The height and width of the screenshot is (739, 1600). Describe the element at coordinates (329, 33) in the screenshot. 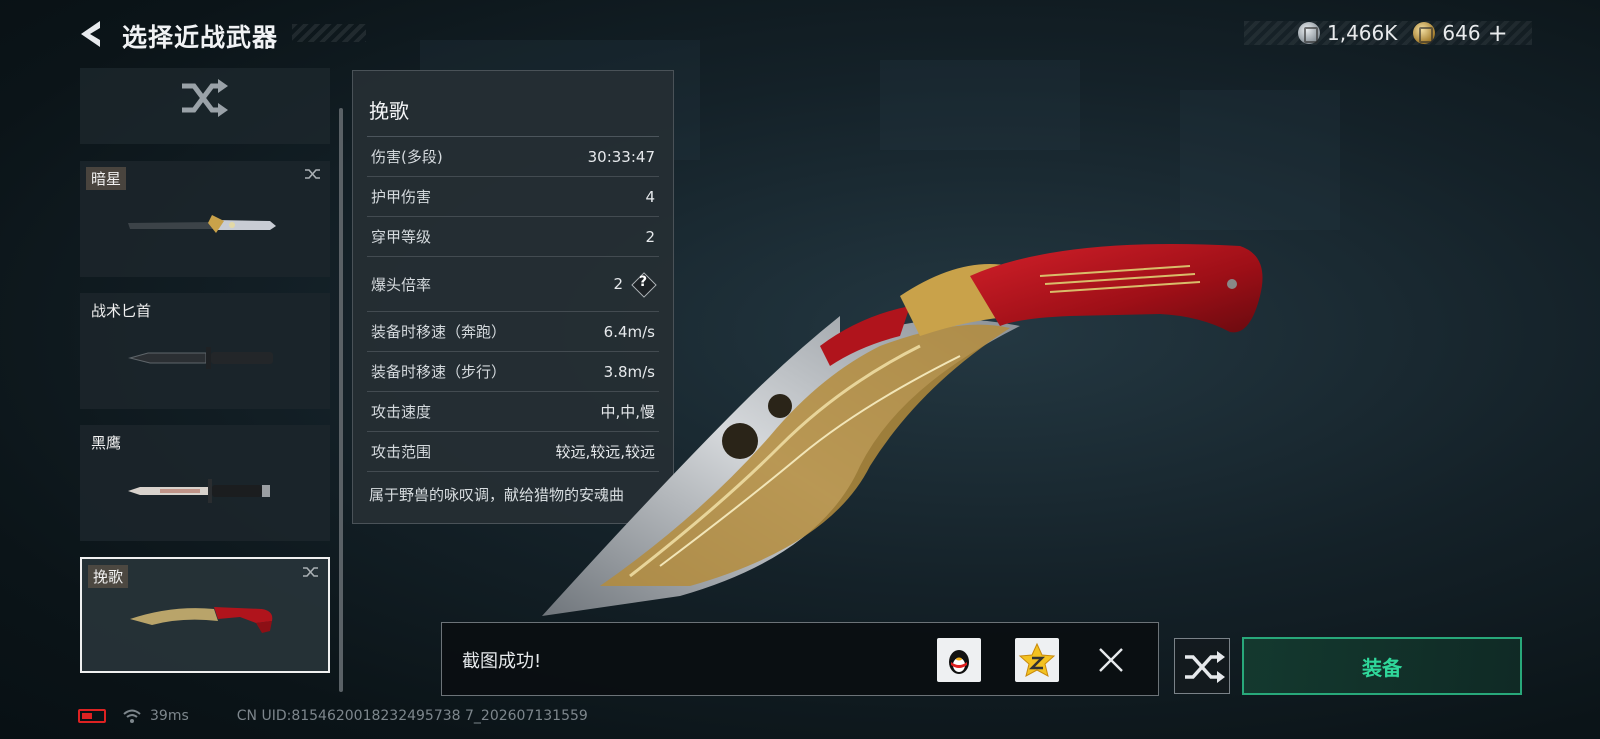

I see `title-decoration` at that location.